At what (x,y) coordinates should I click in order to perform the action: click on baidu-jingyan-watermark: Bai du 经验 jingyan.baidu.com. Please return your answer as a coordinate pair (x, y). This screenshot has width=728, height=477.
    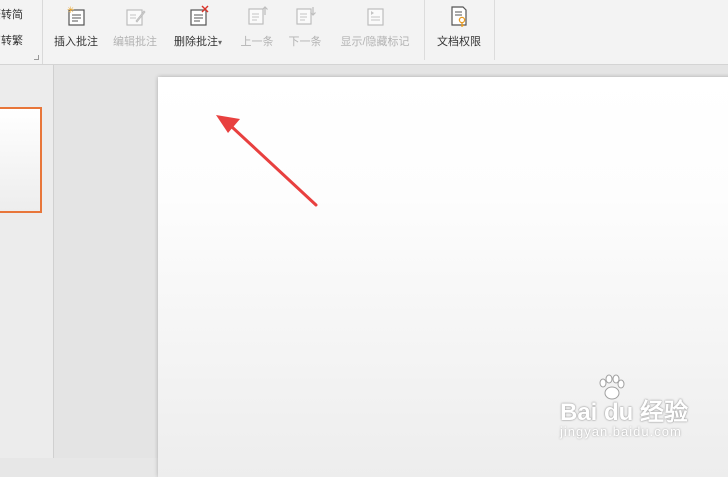
    Looking at the image, I should click on (644, 416).